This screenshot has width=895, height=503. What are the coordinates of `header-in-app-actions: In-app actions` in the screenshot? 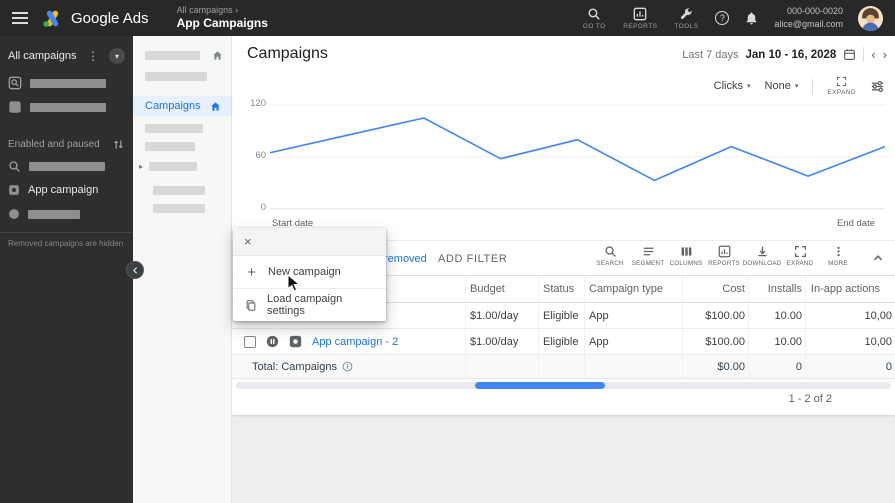 It's located at (850, 289).